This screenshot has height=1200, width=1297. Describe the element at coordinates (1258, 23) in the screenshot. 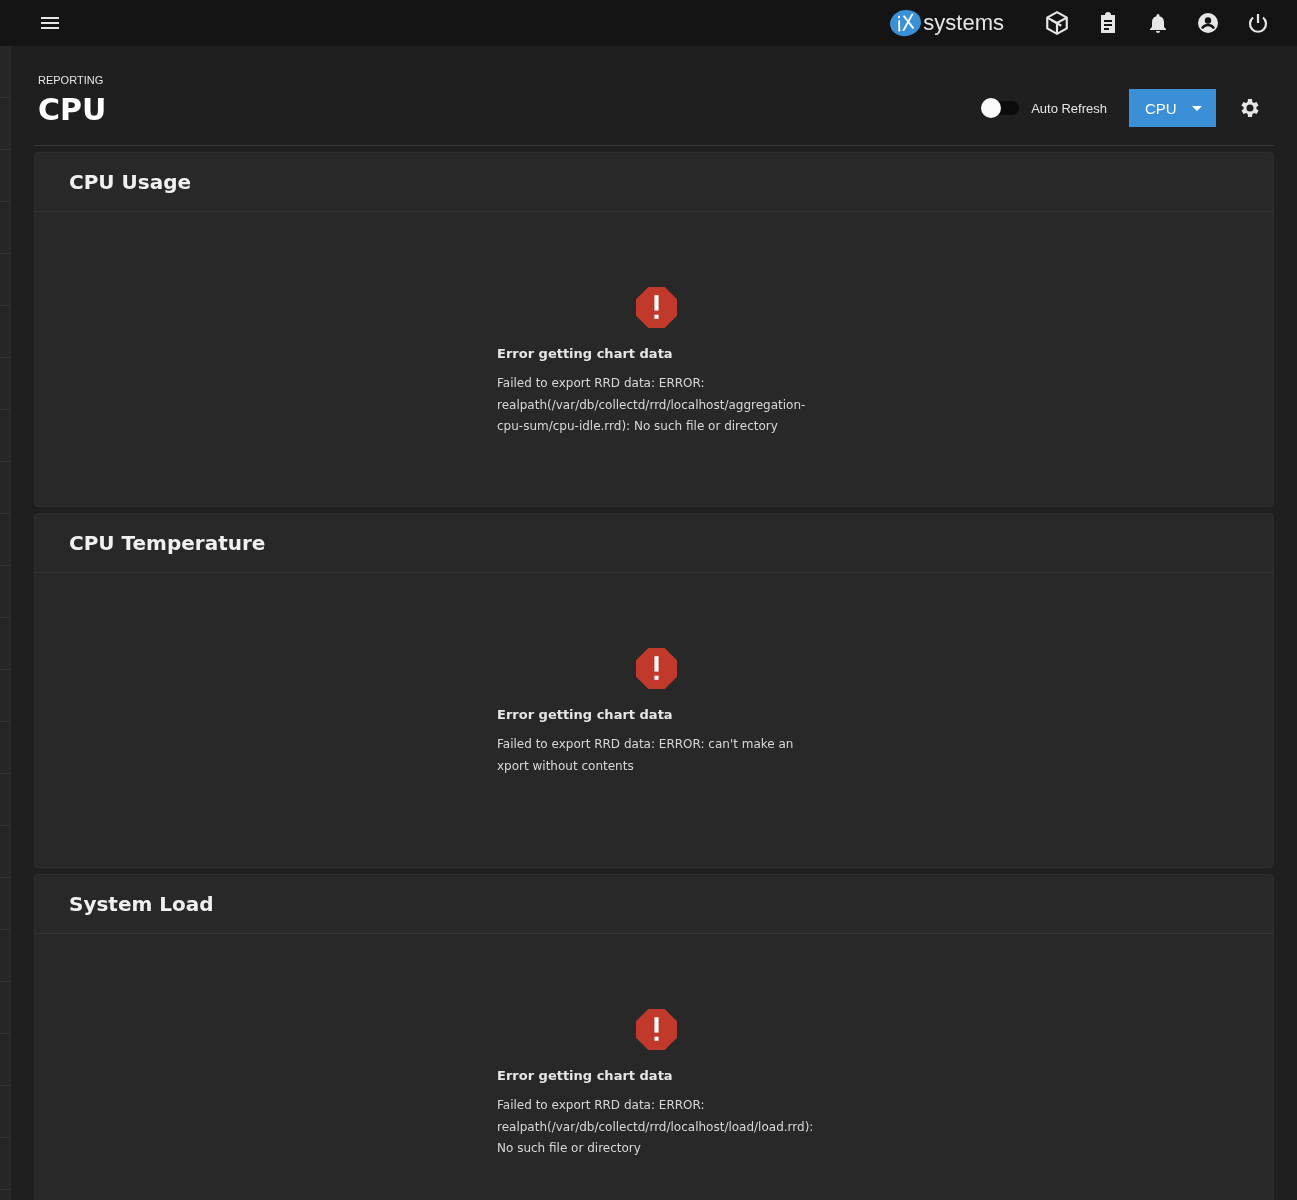

I see `power-icon` at that location.